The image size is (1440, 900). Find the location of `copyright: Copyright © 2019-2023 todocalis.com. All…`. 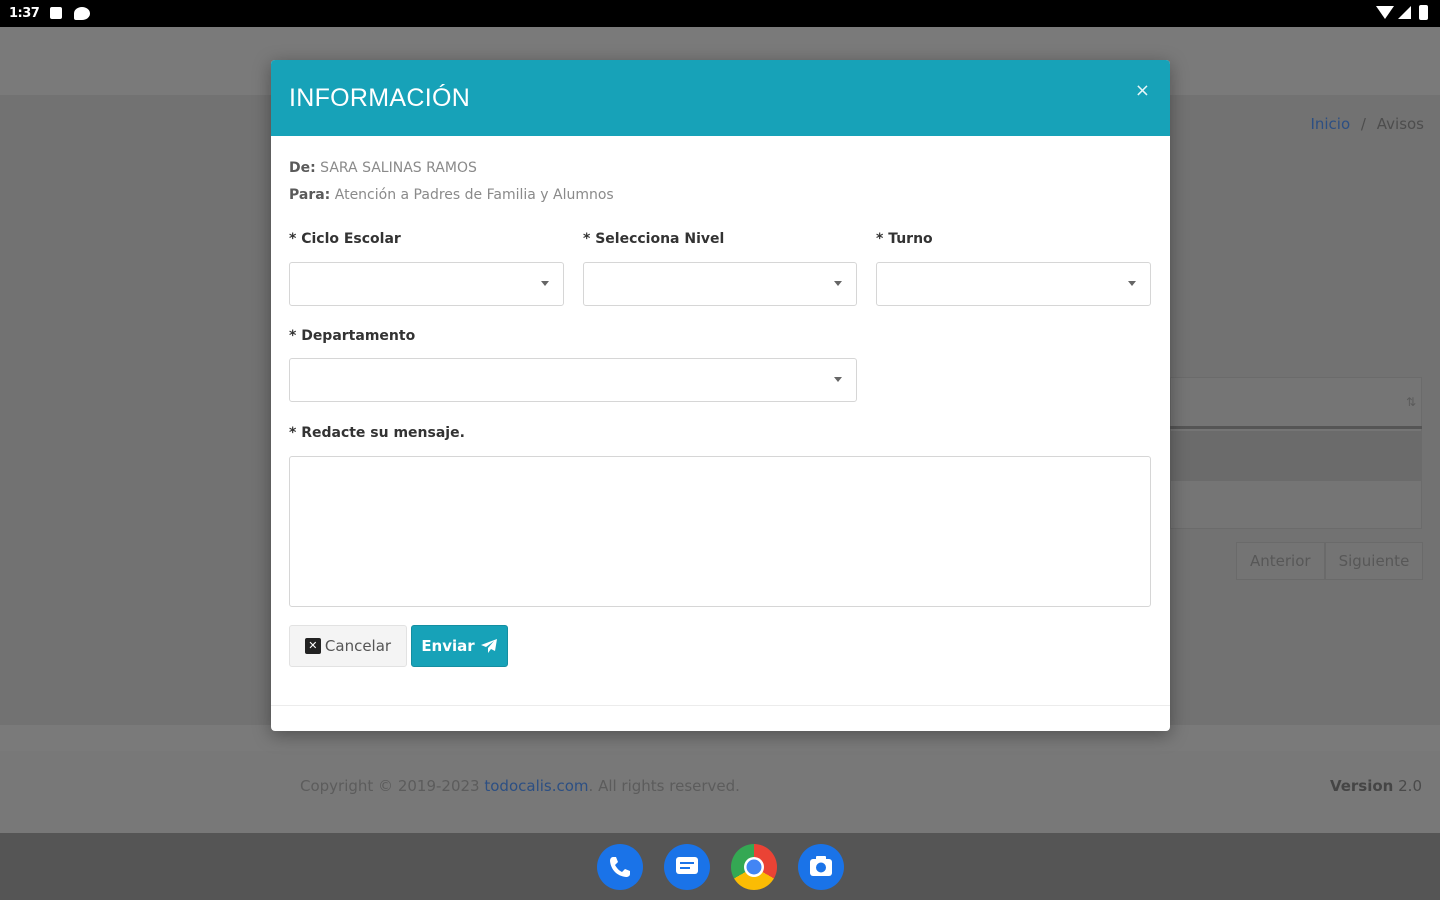

copyright: Copyright © 2019-2023 todocalis.com. All… is located at coordinates (520, 786).